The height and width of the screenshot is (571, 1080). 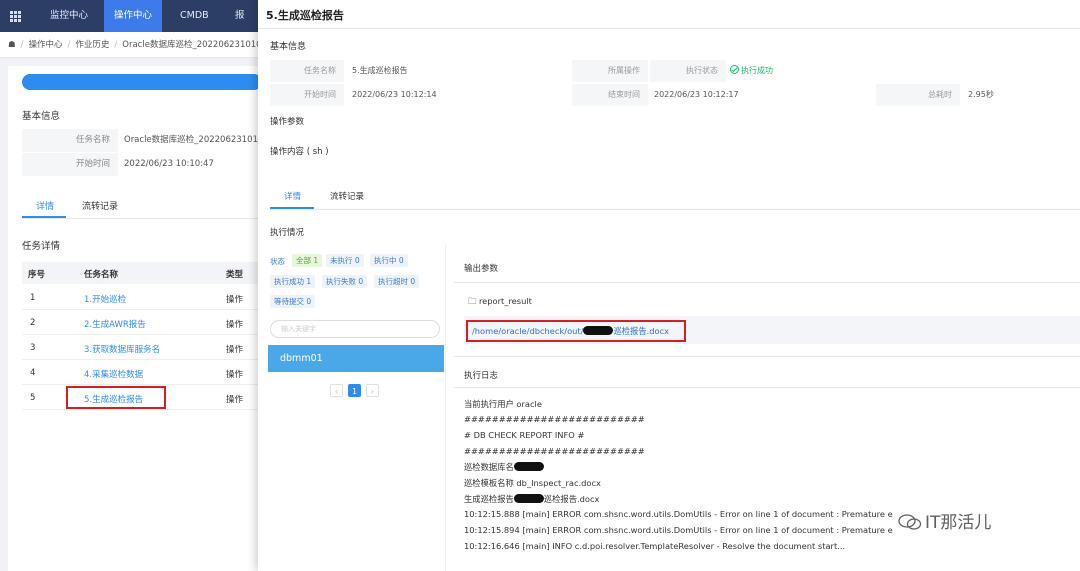 I want to click on drawer-title: 5.生成巡检报告, so click(x=305, y=15).